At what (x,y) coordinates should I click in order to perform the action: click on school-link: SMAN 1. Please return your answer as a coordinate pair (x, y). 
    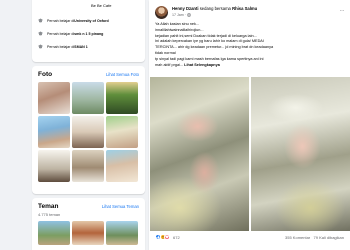
    Looking at the image, I should click on (81, 47).